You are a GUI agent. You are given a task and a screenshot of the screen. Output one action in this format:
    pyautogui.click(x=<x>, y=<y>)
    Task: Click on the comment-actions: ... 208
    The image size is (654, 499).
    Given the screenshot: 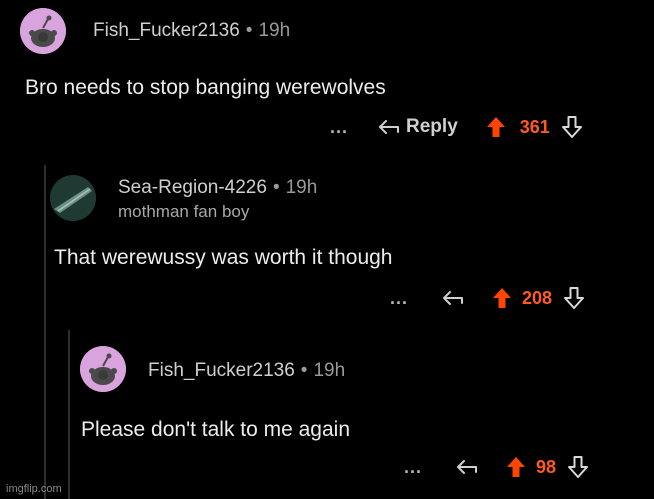 What is the action you would take?
    pyautogui.click(x=487, y=298)
    